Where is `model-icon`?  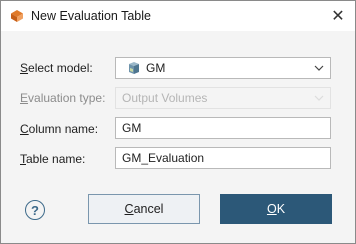
model-icon is located at coordinates (134, 68).